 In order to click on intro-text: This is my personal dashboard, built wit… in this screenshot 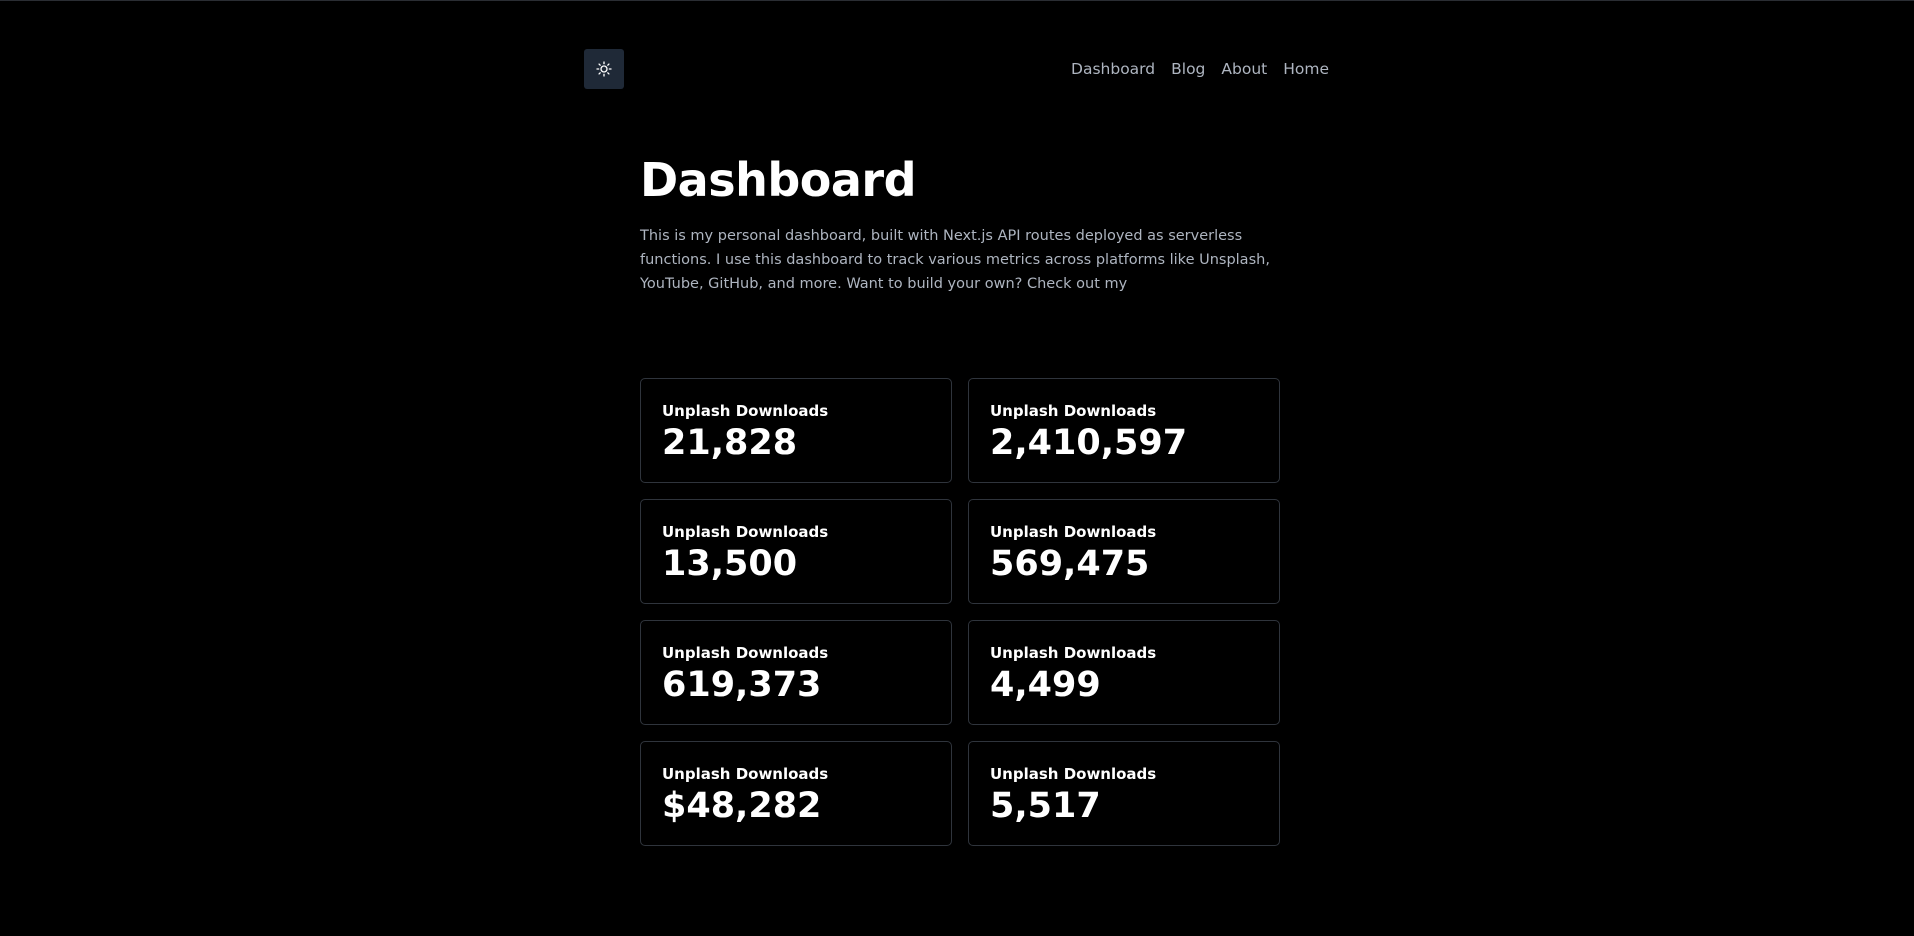, I will do `click(955, 260)`.